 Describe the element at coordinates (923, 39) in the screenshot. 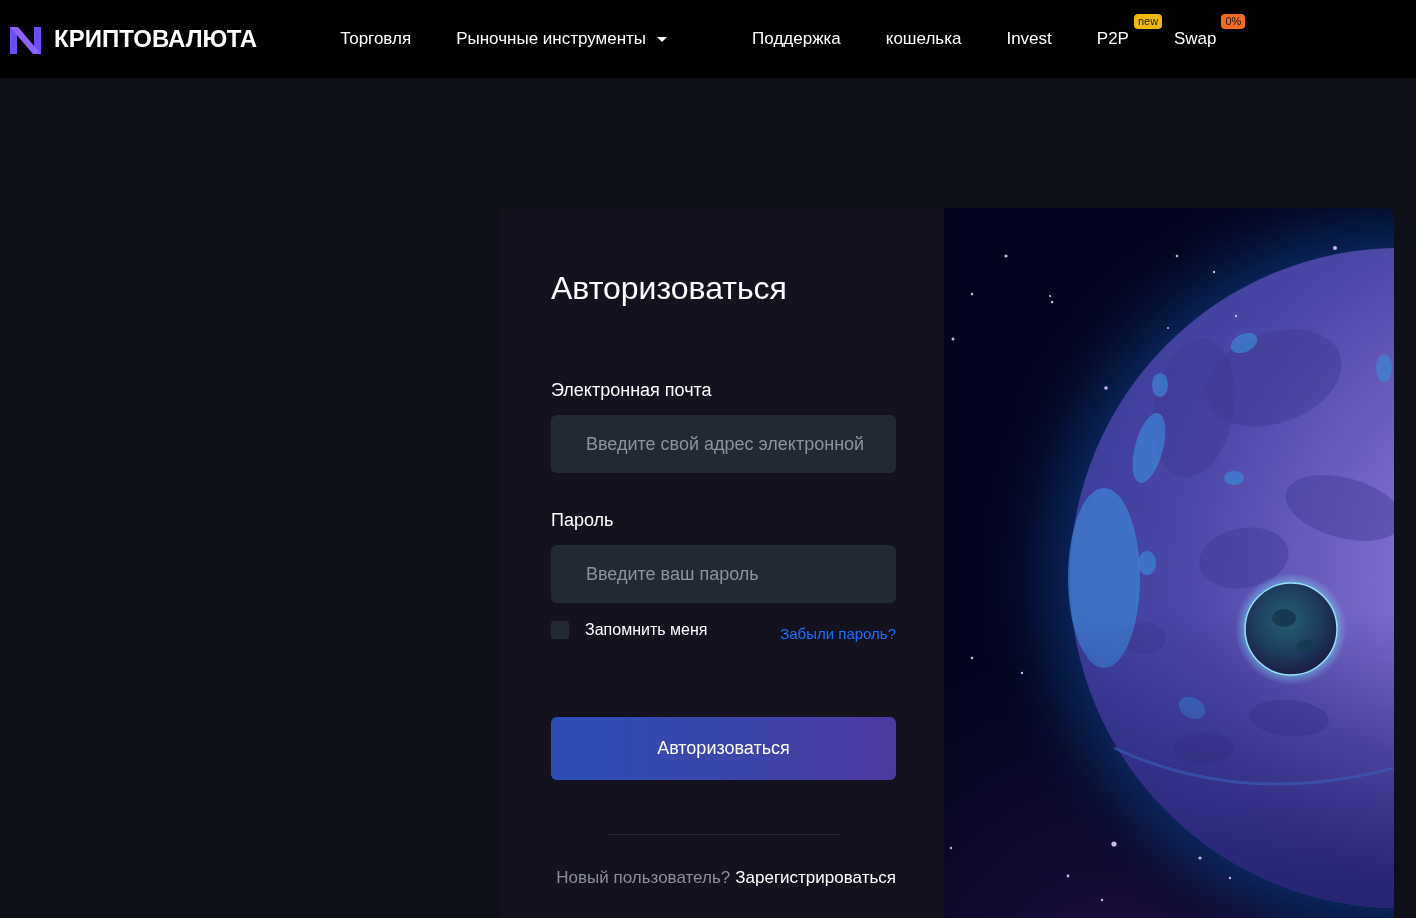

I see `nav-link: кошелька` at that location.